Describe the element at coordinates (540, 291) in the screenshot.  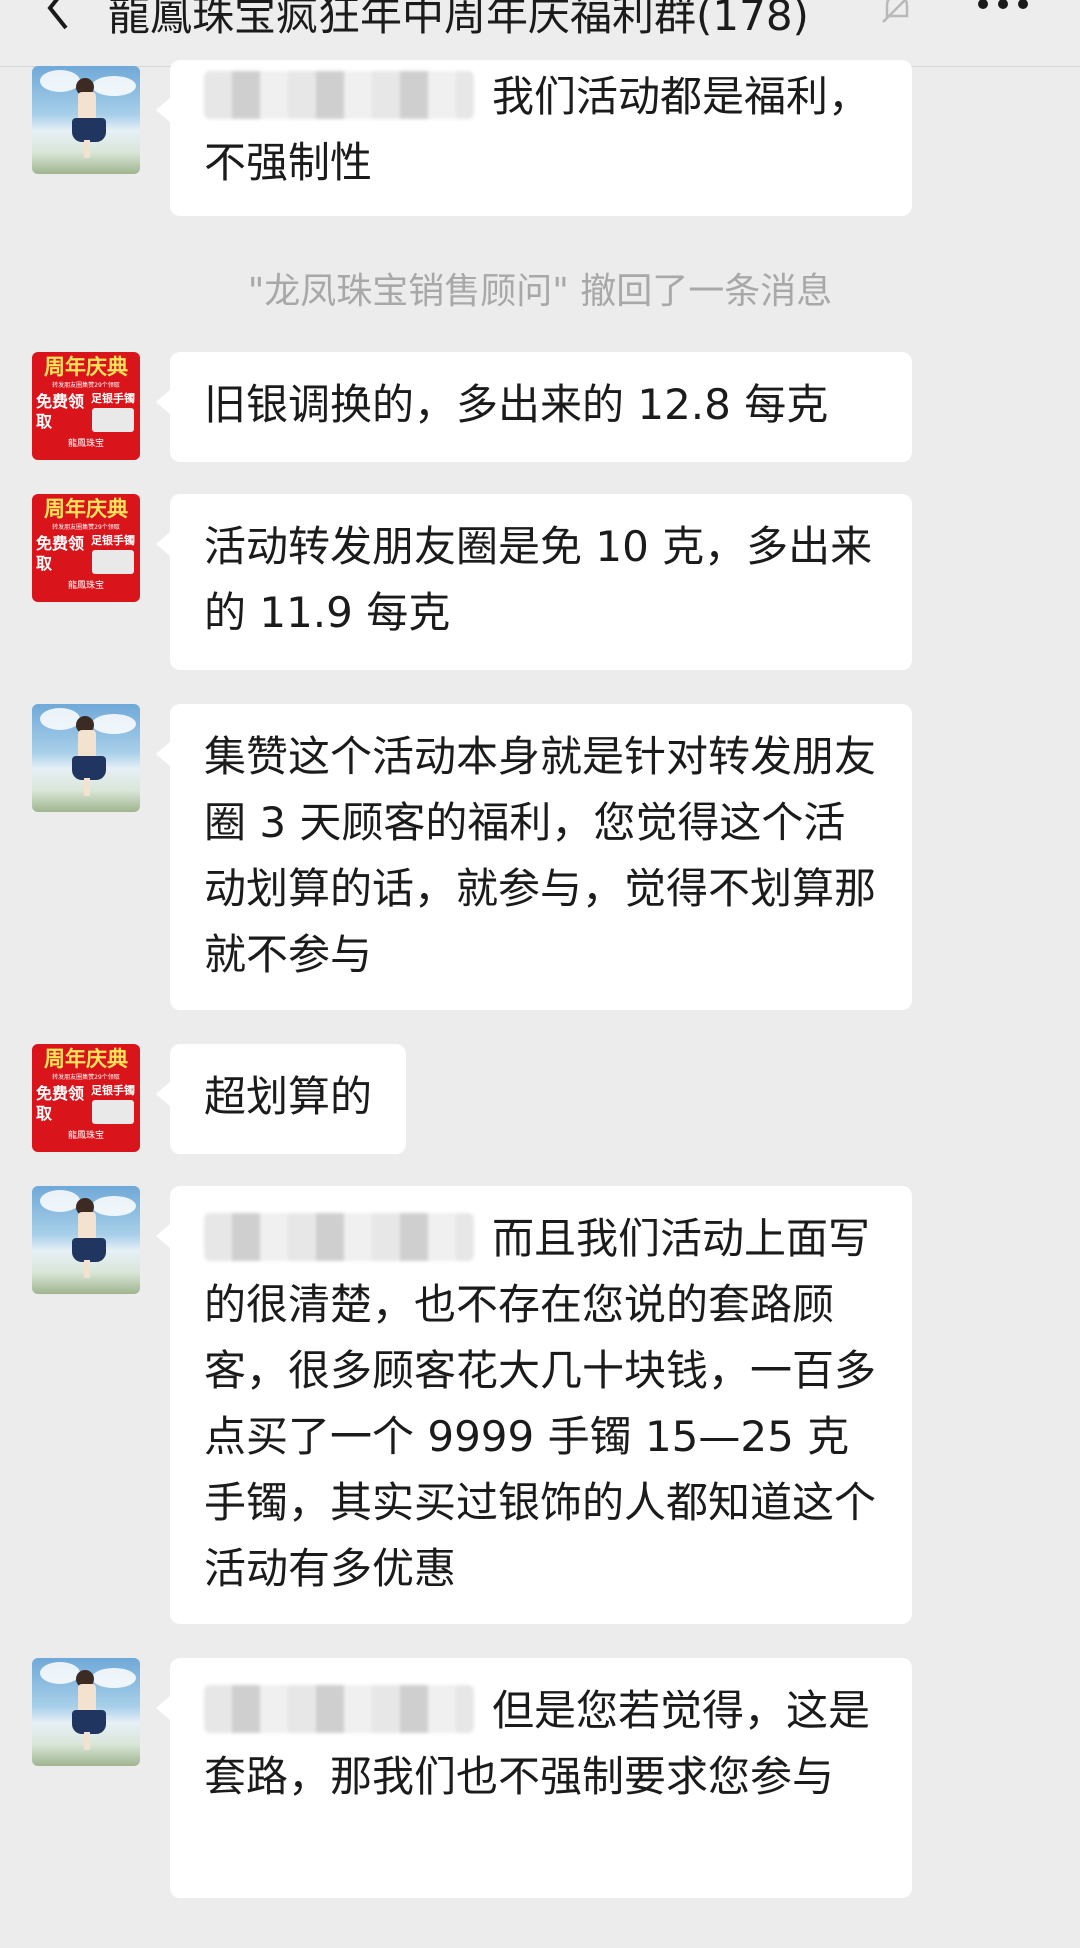
I see `system-notice: "龙凤珠宝销售顾问" 撤回了一条消息` at that location.